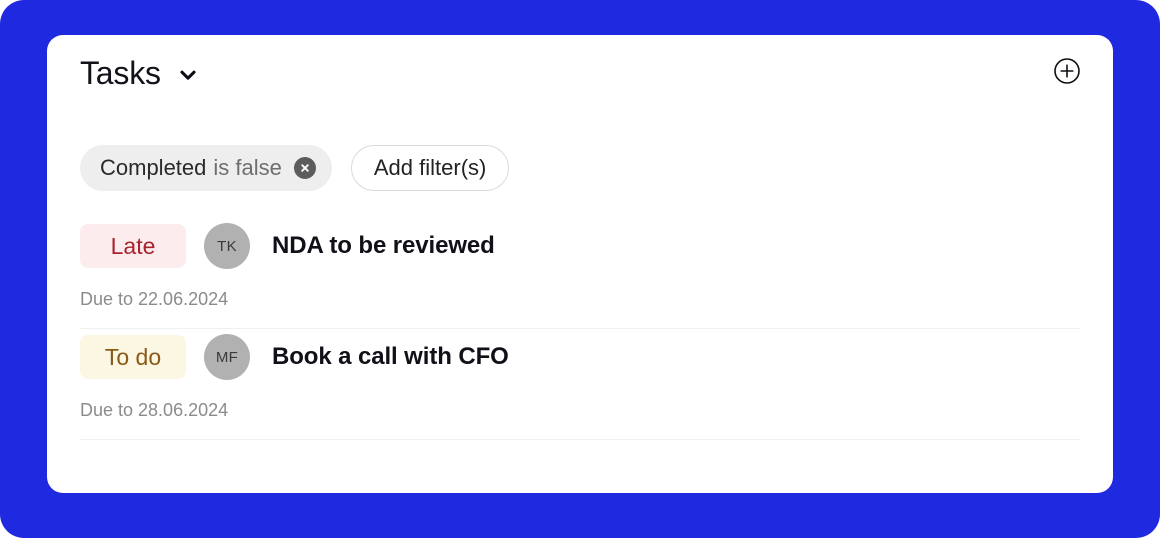 This screenshot has height=538, width=1160. Describe the element at coordinates (154, 299) in the screenshot. I see `task-due-date: Due to 22.06.2024` at that location.